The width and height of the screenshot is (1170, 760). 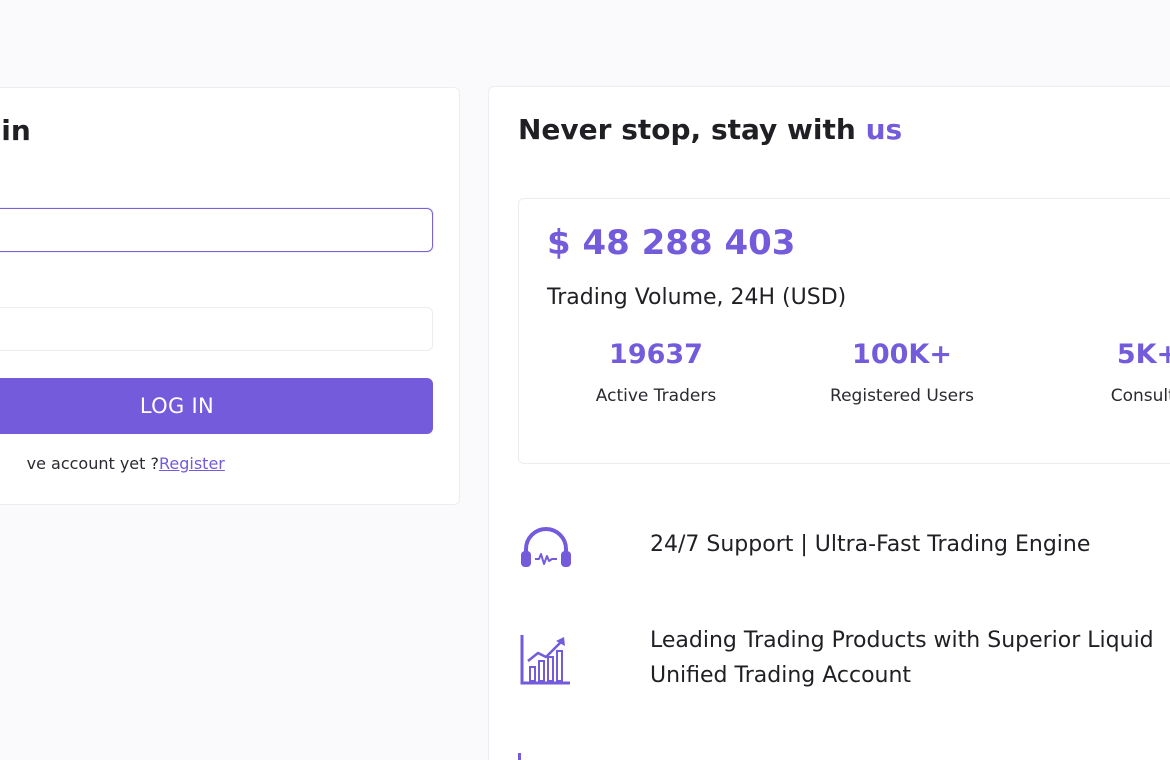 What do you see at coordinates (216, 406) in the screenshot?
I see `login-button: LOG IN` at bounding box center [216, 406].